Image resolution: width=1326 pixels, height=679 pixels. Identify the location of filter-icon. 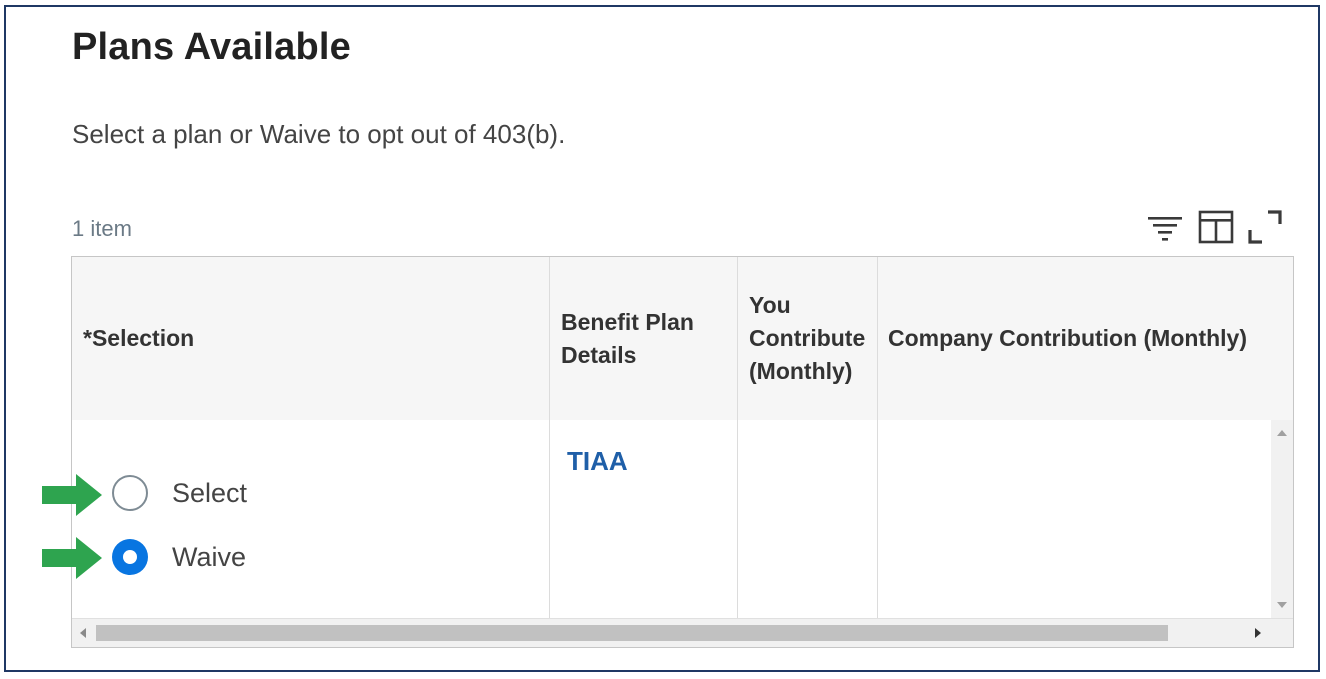
(1165, 227).